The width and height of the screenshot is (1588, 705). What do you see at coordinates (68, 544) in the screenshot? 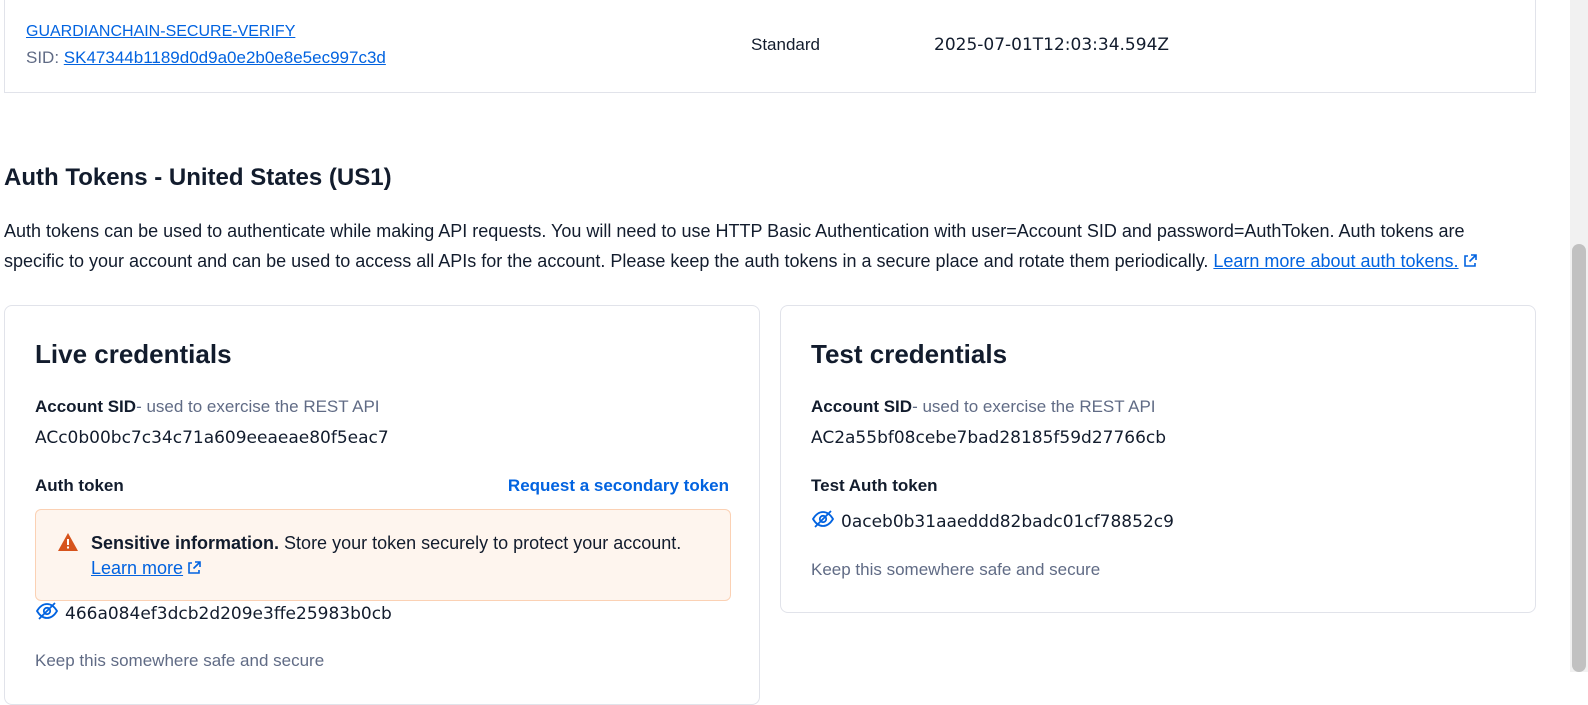
I see `warning-icon` at bounding box center [68, 544].